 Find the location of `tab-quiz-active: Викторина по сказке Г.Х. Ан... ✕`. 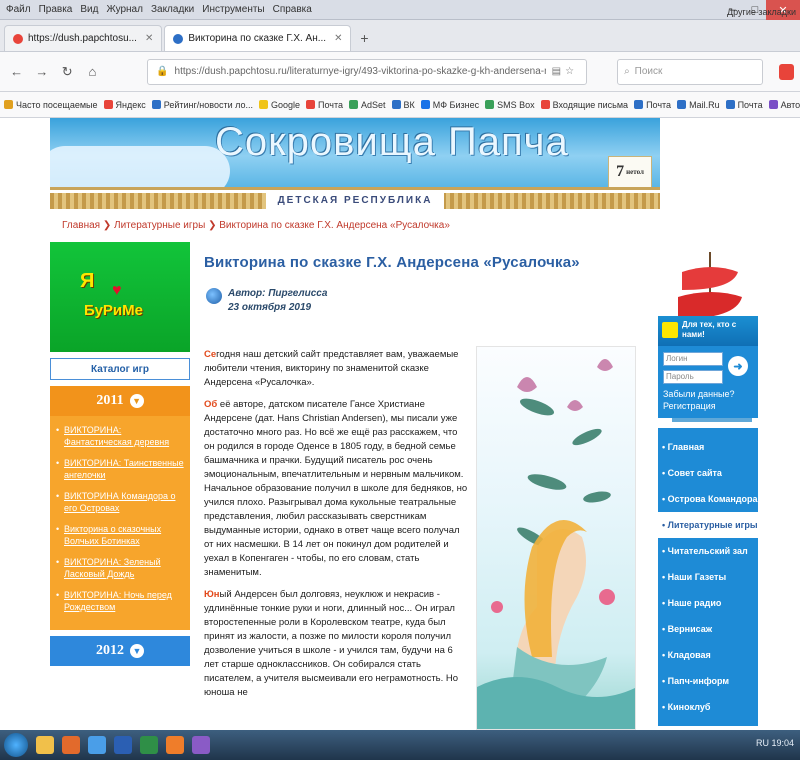

tab-quiz-active: Викторина по сказке Г.Х. Ан... ✕ is located at coordinates (258, 38).